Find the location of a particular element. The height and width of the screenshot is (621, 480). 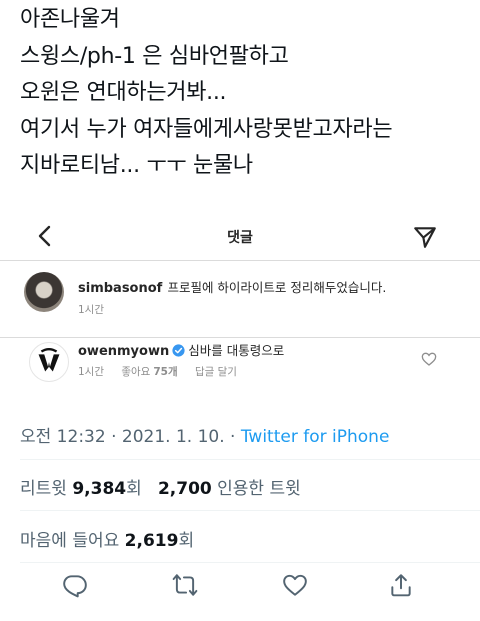

likes-unit: 회 is located at coordinates (186, 541).